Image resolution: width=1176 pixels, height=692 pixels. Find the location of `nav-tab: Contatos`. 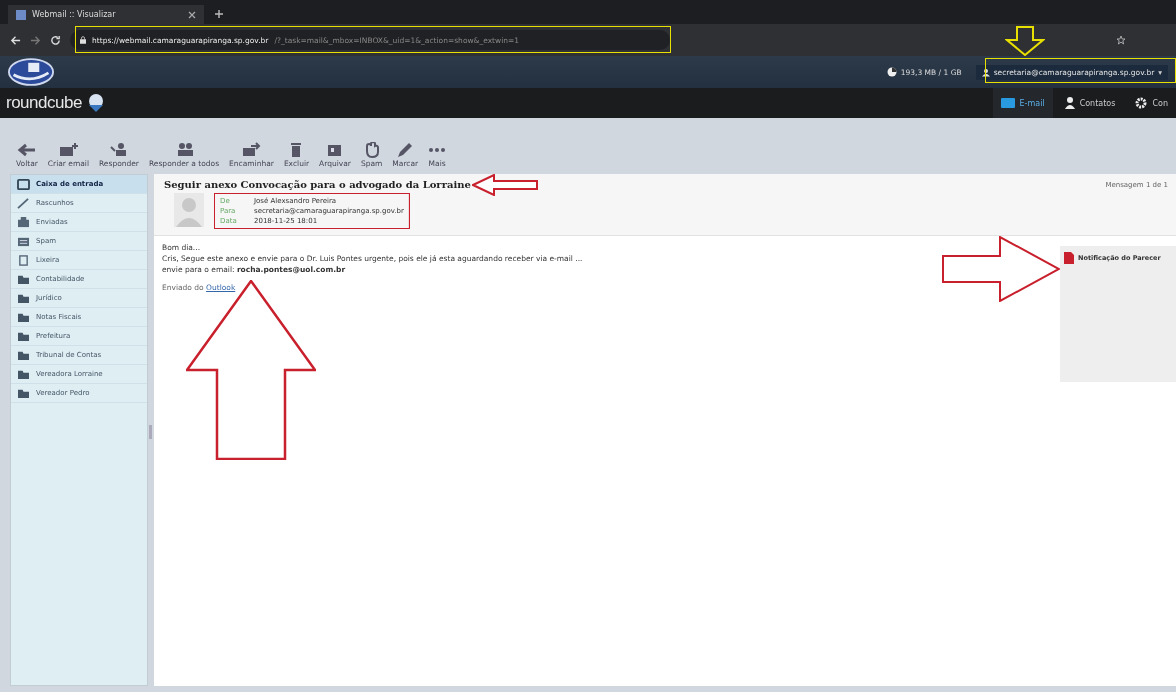

nav-tab: Contatos is located at coordinates (1090, 103).